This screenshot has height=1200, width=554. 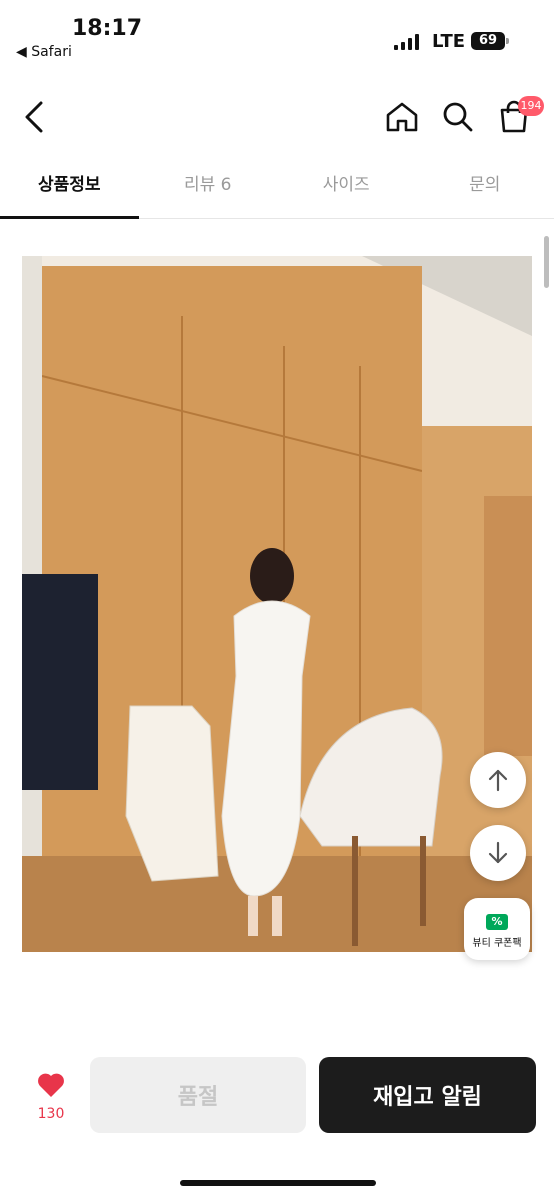 I want to click on home-button, so click(x=402, y=117).